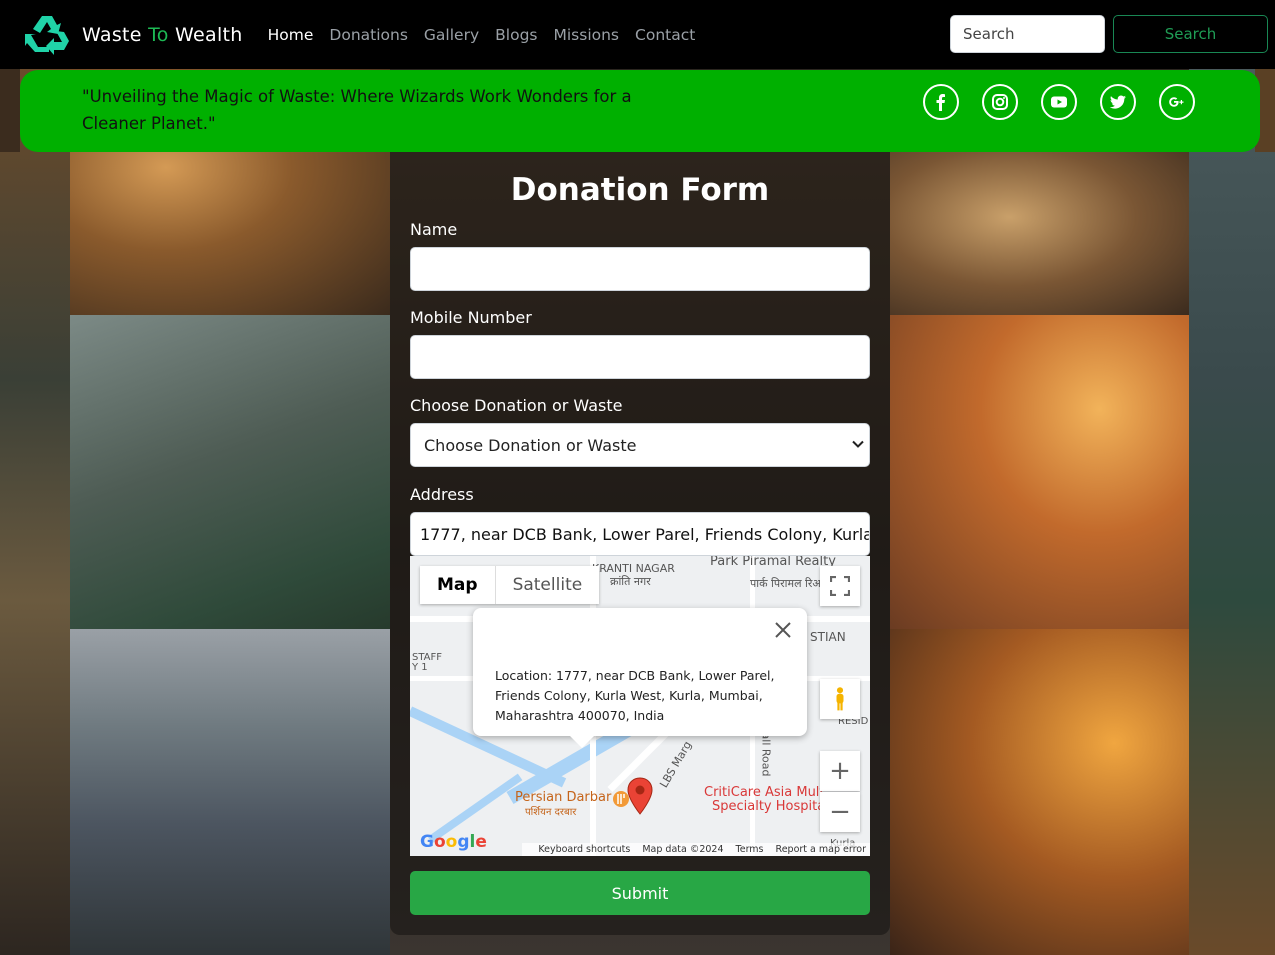 This screenshot has width=1275, height=955. Describe the element at coordinates (47, 35) in the screenshot. I see `recycle-icon` at that location.